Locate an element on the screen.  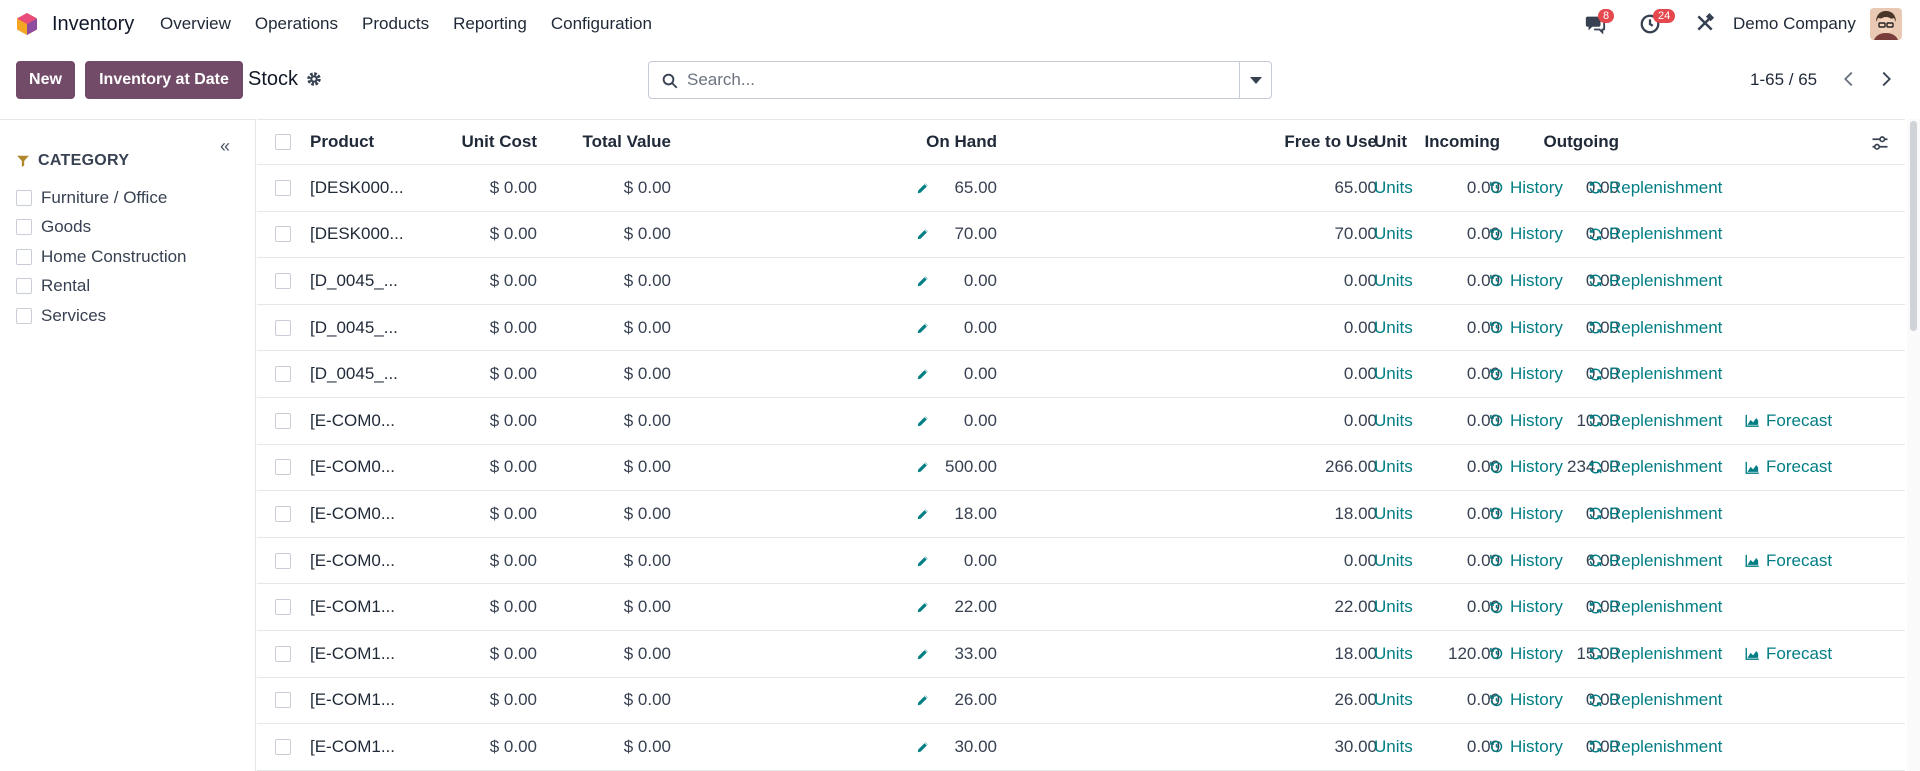
category-item: Goods is located at coordinates (101, 228).